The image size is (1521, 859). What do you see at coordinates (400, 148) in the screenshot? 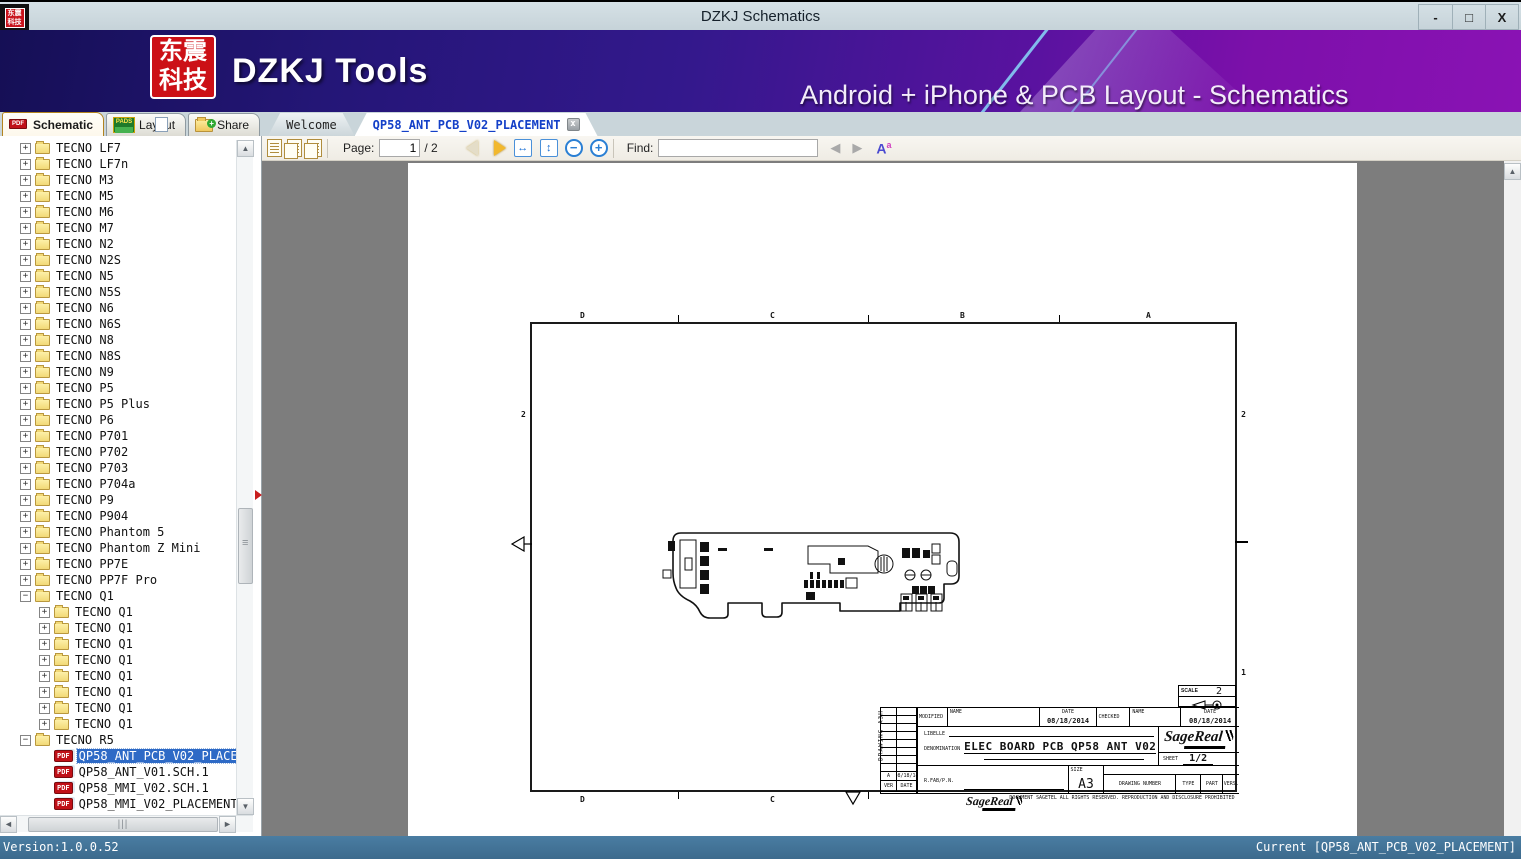
I see `page-input` at bounding box center [400, 148].